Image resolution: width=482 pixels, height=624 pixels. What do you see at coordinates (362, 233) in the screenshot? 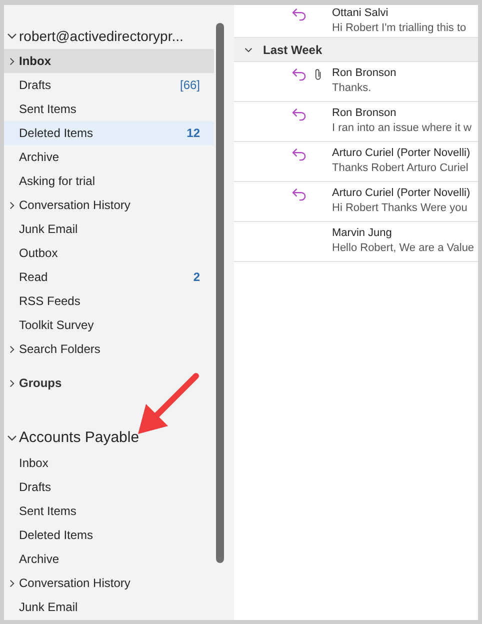
I see `sender-name: Marvin Jung` at bounding box center [362, 233].